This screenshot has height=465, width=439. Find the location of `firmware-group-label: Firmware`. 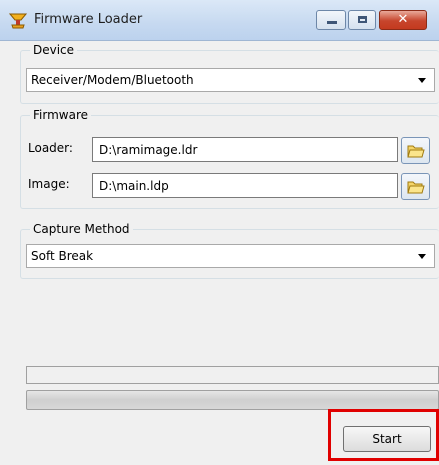

firmware-group-label: Firmware is located at coordinates (60, 115).